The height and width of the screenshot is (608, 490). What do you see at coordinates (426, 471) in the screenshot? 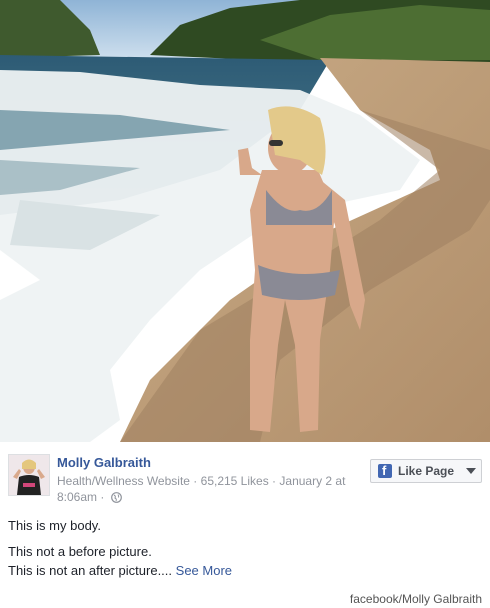
I see `like-page-label: Like Page` at bounding box center [426, 471].